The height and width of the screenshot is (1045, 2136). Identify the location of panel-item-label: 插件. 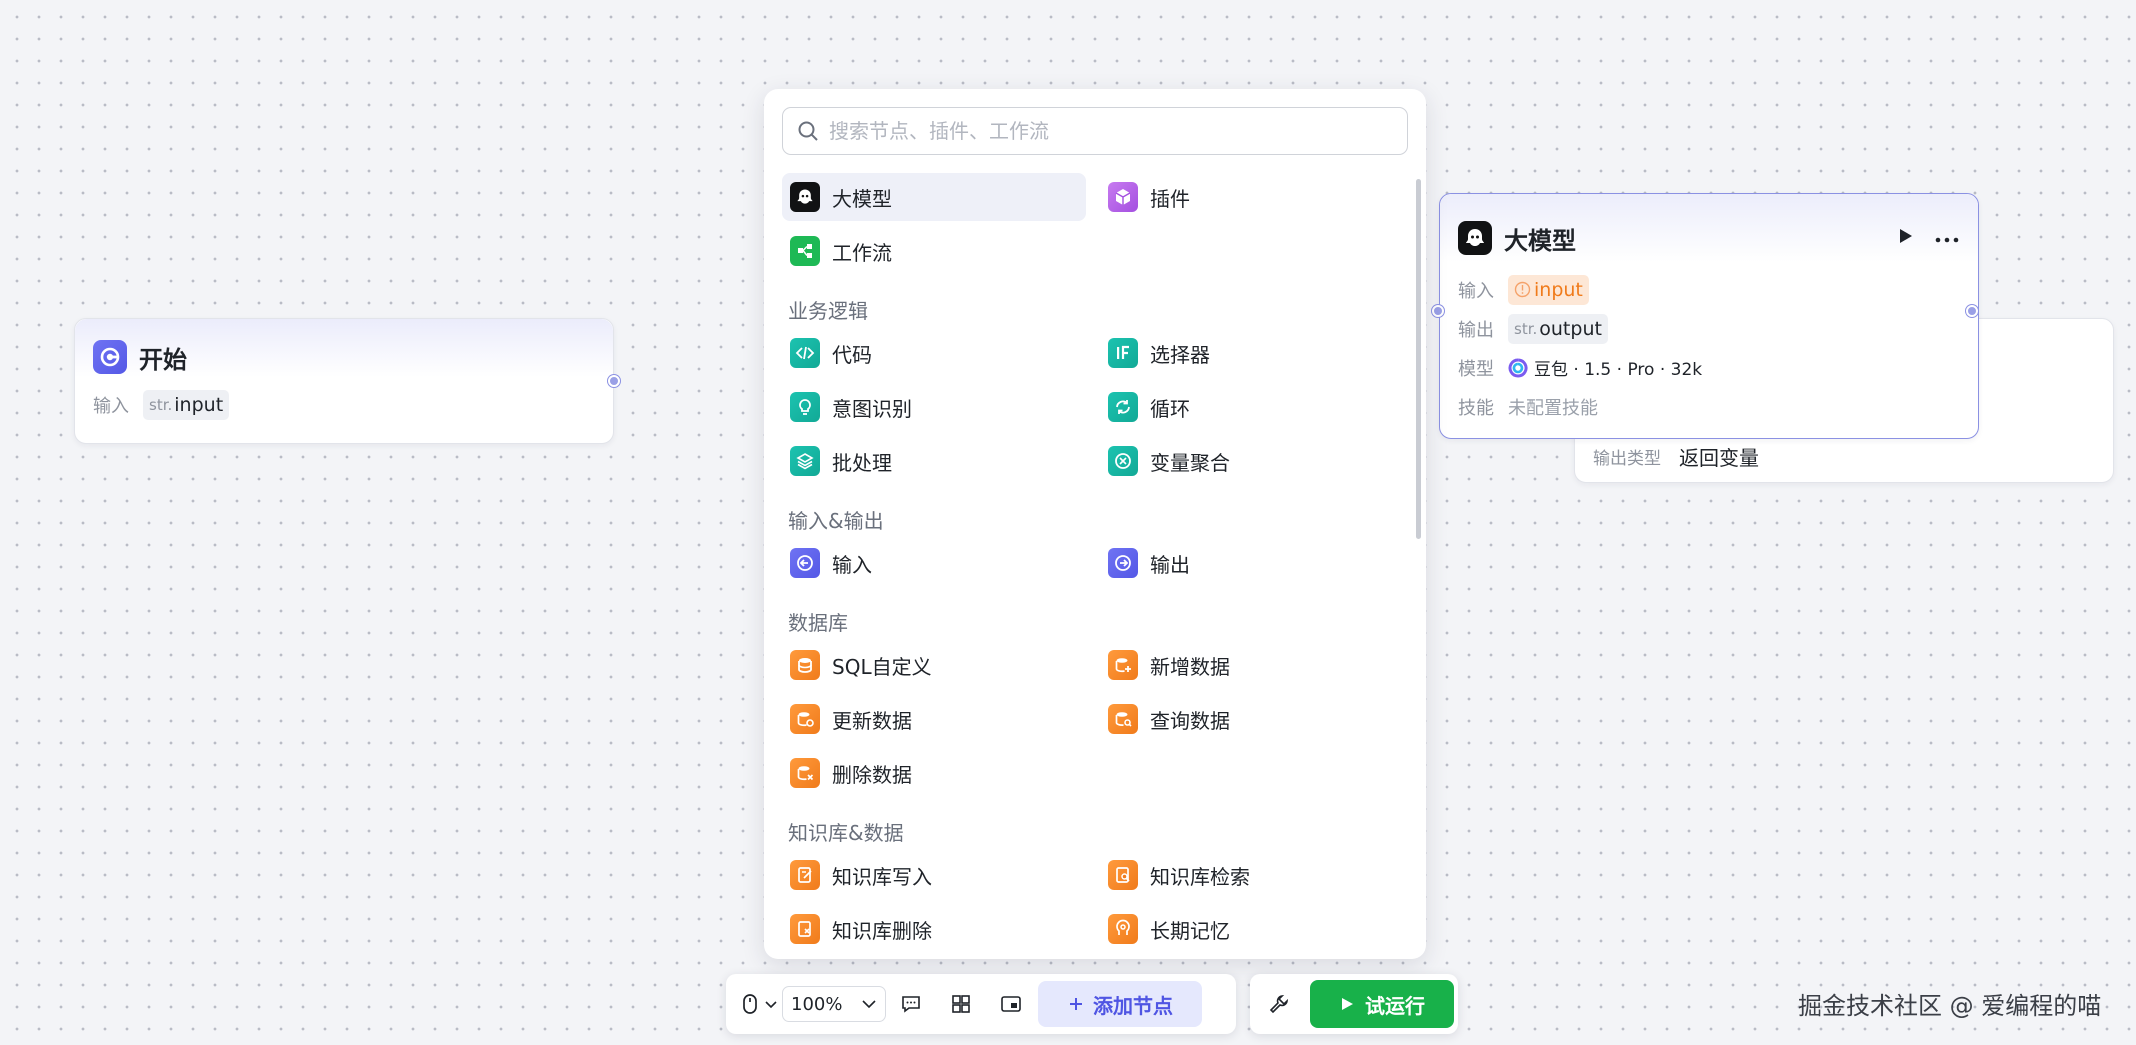
(1170, 198).